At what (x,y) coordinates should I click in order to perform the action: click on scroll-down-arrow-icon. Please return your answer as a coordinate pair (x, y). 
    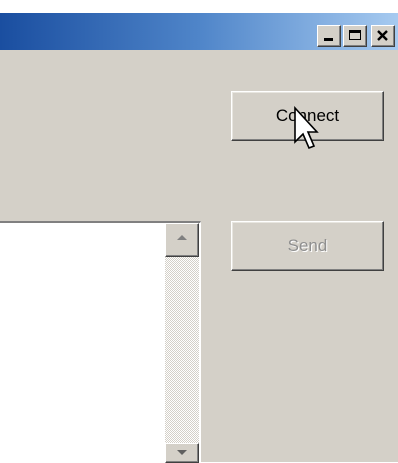
    Looking at the image, I should click on (182, 452).